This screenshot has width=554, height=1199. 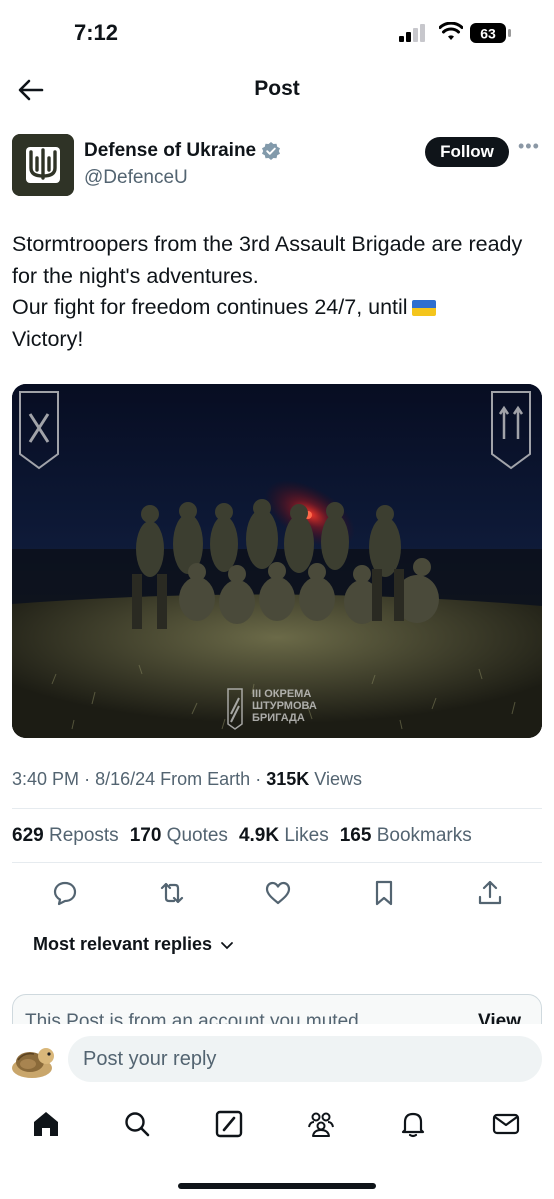 I want to click on quotes-label: Quotes, so click(x=197, y=835).